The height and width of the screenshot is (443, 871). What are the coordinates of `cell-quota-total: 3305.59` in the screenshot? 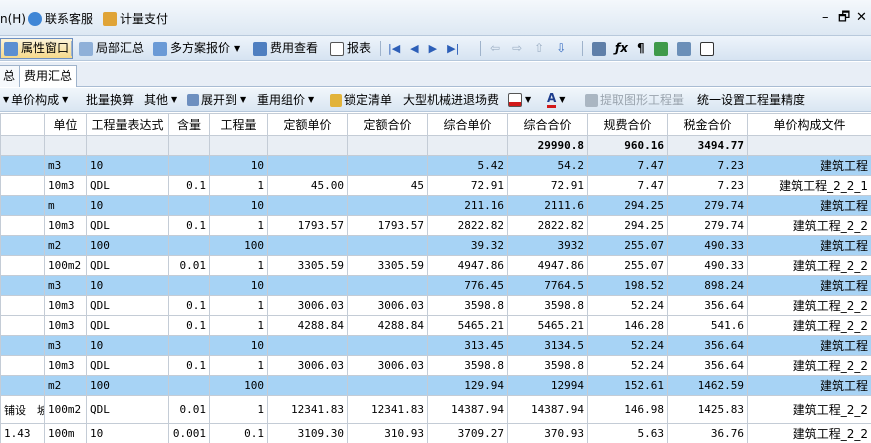 It's located at (387, 265).